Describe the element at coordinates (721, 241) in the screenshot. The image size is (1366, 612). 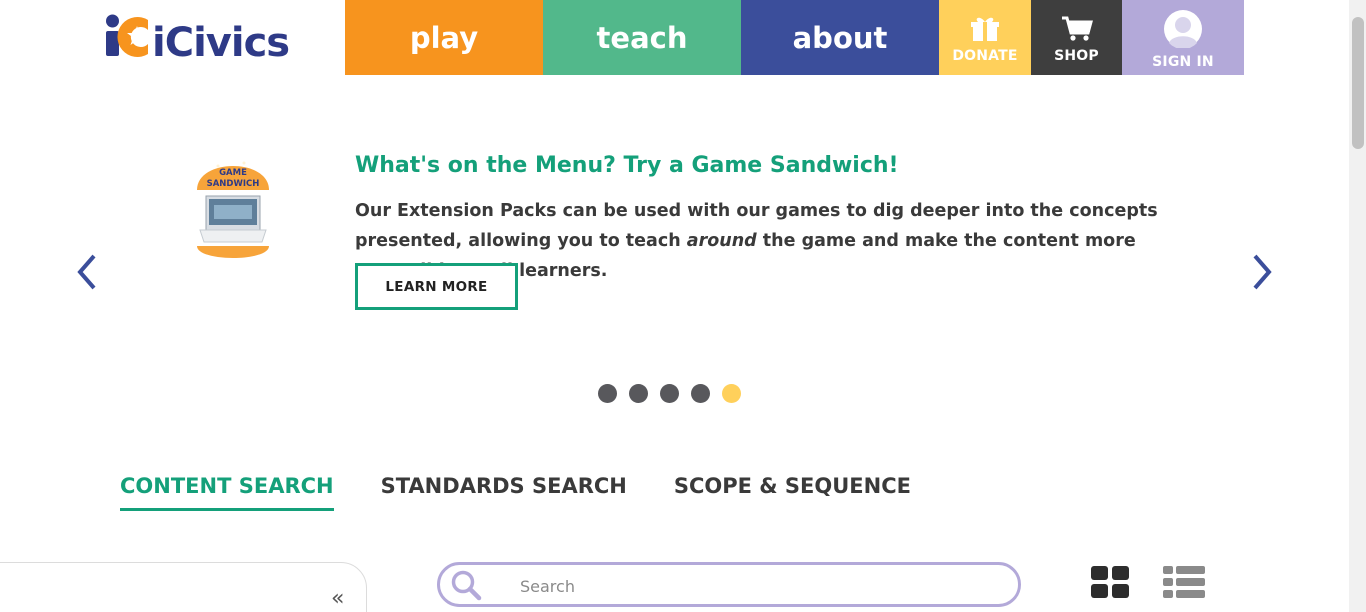
I see `slide-text-emphasis: around` at that location.